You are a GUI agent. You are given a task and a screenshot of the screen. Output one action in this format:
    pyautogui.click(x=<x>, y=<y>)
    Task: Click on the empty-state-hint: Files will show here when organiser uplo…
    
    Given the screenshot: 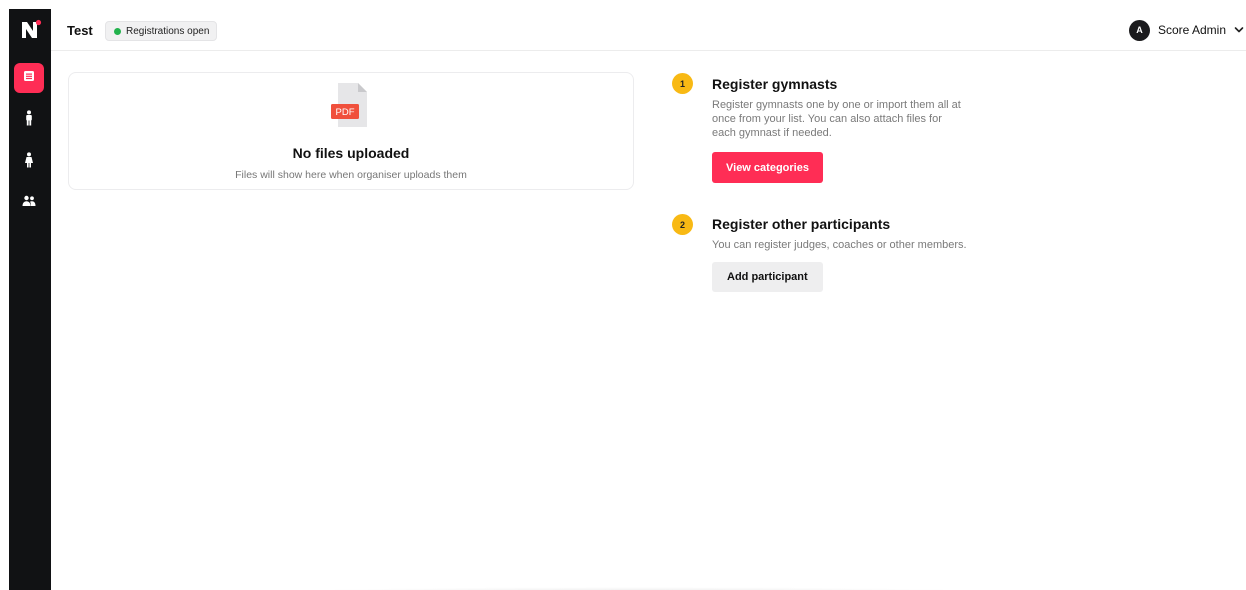 What is the action you would take?
    pyautogui.click(x=351, y=175)
    